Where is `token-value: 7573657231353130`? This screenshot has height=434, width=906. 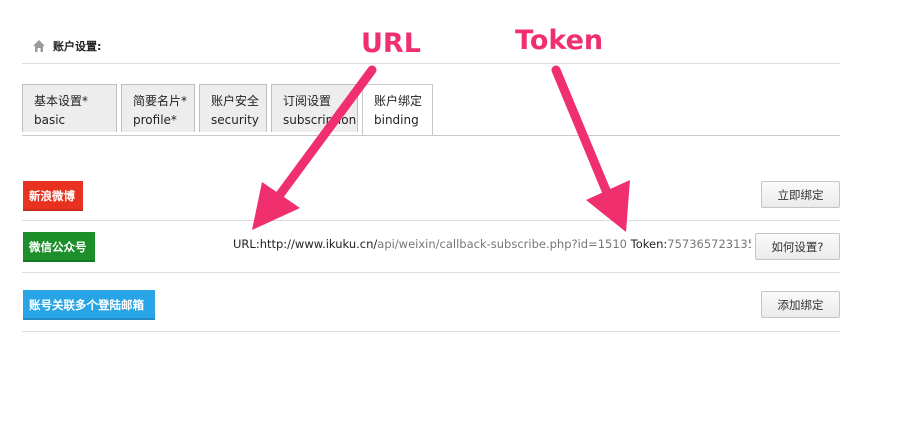 token-value: 7573657231353130 is located at coordinates (709, 244).